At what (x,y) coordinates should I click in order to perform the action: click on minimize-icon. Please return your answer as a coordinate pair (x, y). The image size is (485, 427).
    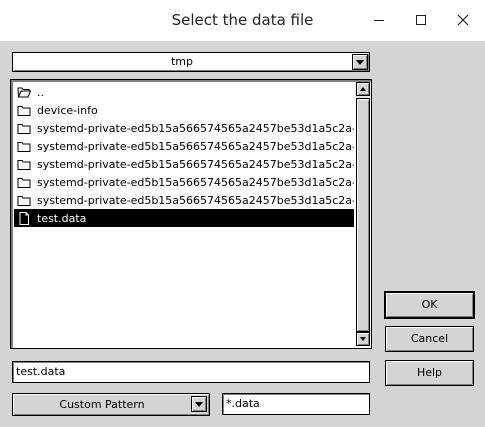
    Looking at the image, I should click on (379, 20).